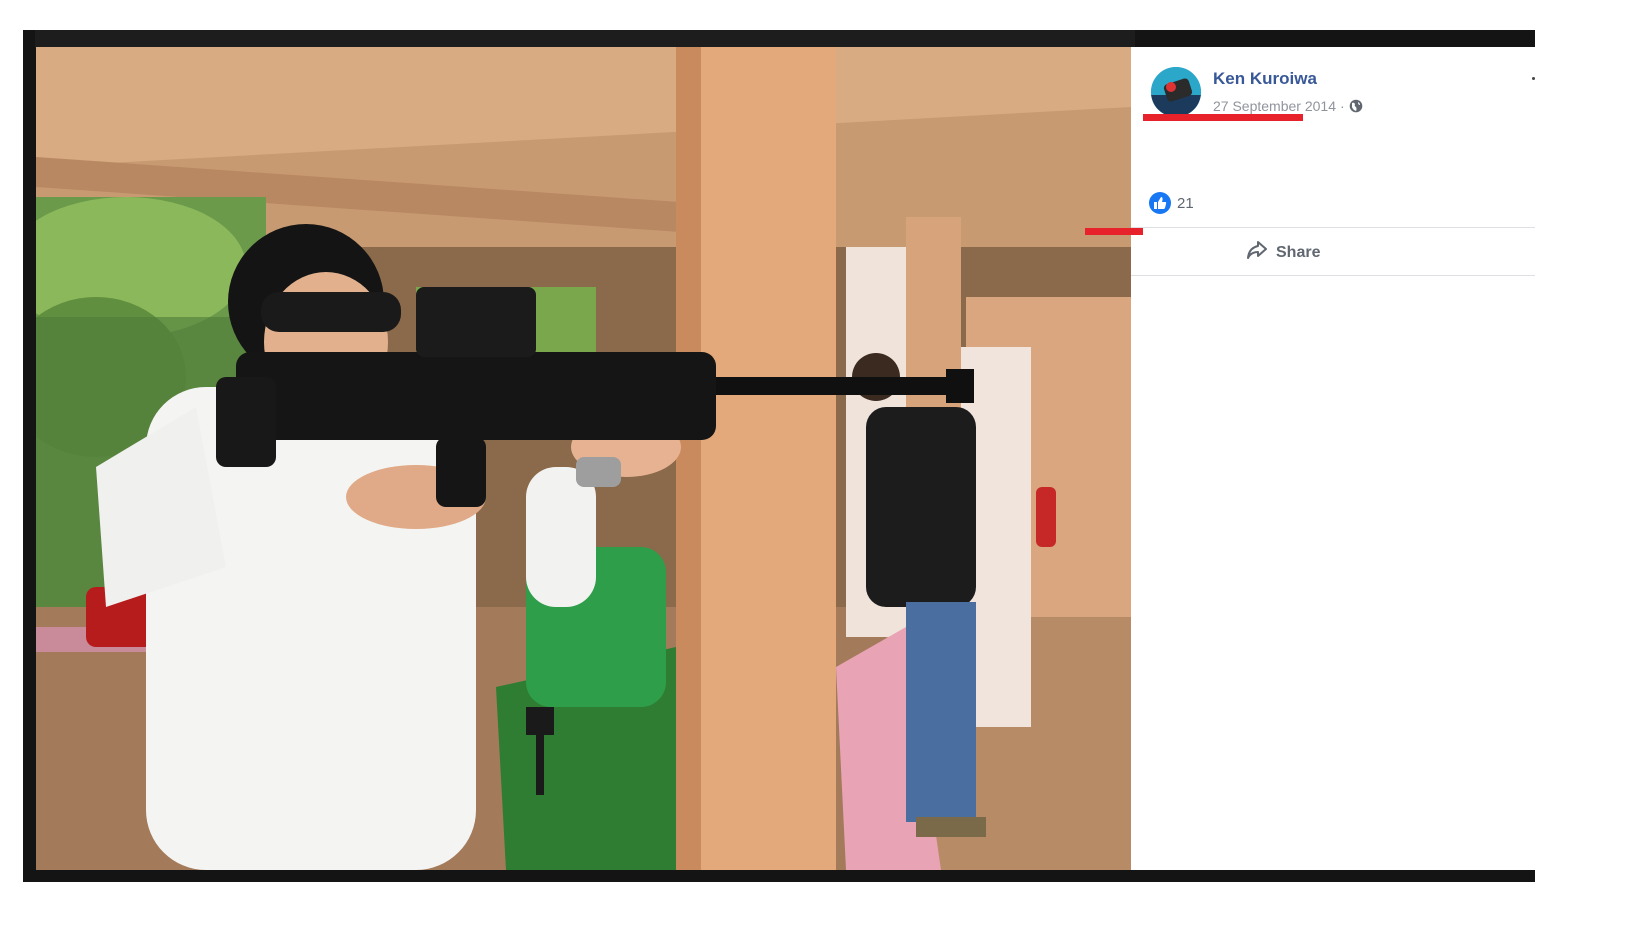 This screenshot has height=928, width=1644. What do you see at coordinates (1274, 106) in the screenshot?
I see `post-date-link: 27 September 2014` at bounding box center [1274, 106].